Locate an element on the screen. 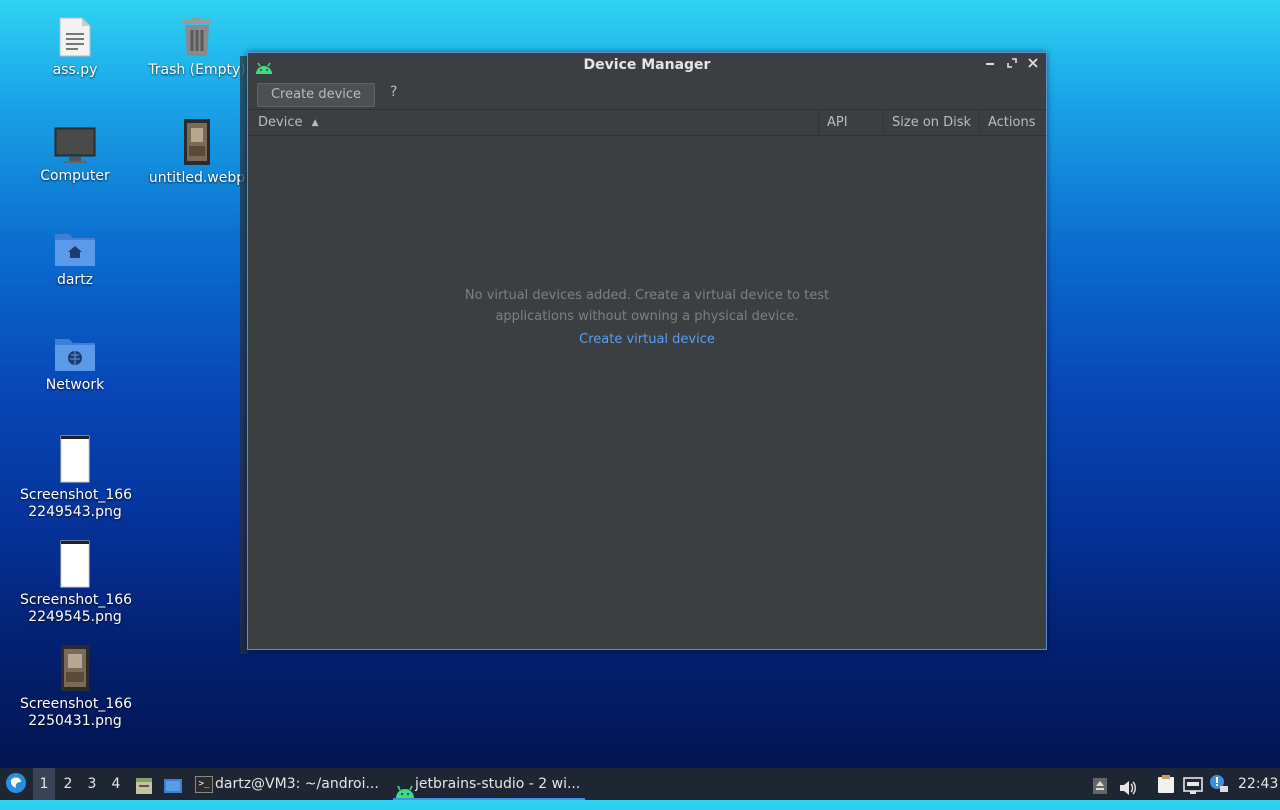 This screenshot has width=1280, height=810. home-folder-icon is located at coordinates (75, 246).